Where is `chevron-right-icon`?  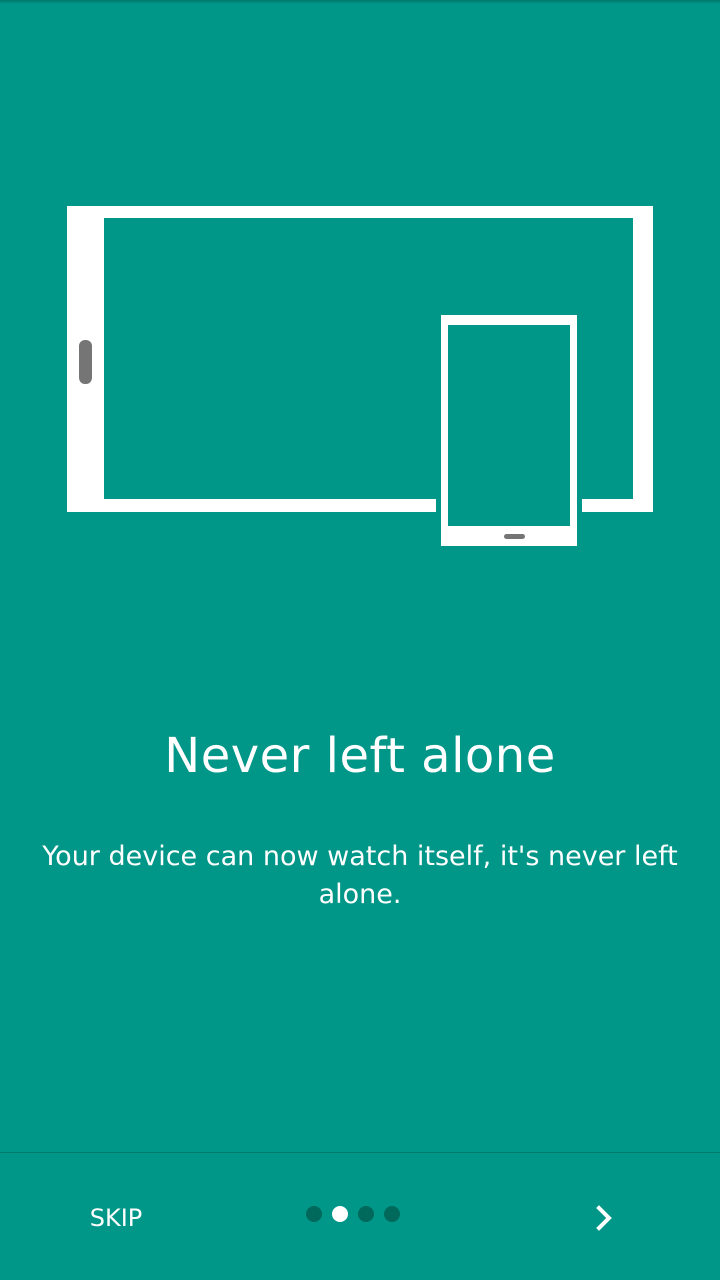 chevron-right-icon is located at coordinates (604, 1218).